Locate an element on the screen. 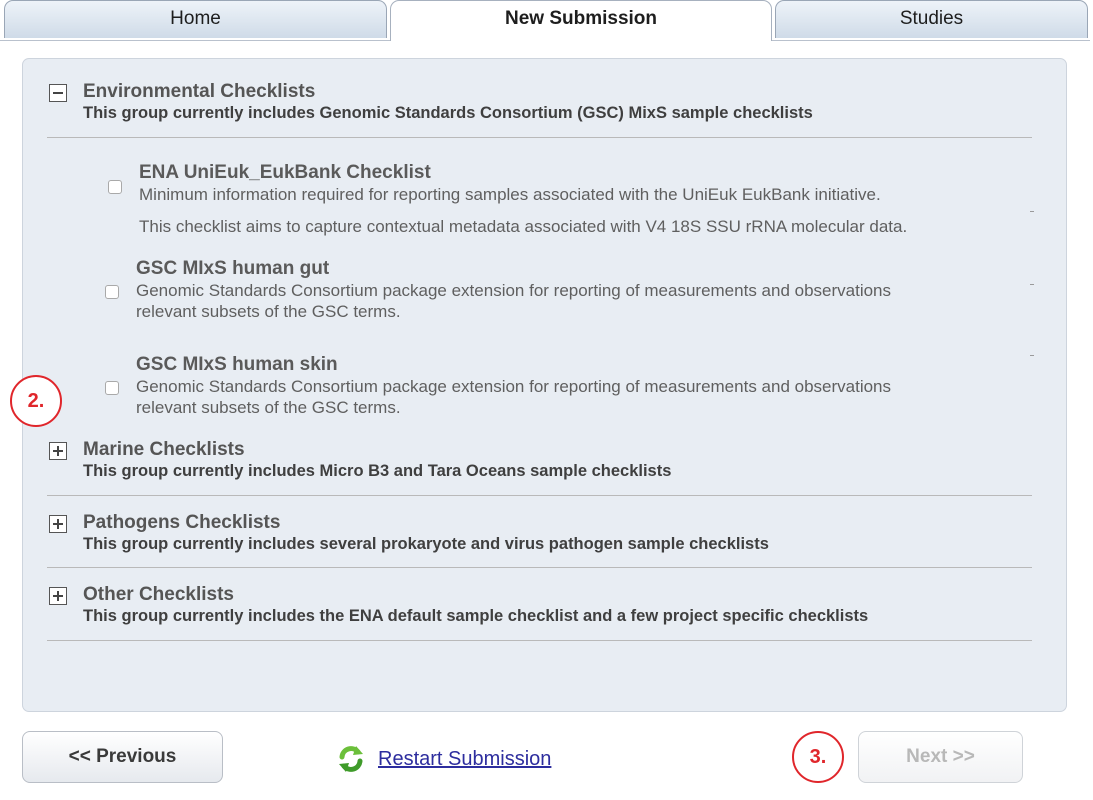  tab-home: Home is located at coordinates (195, 19).